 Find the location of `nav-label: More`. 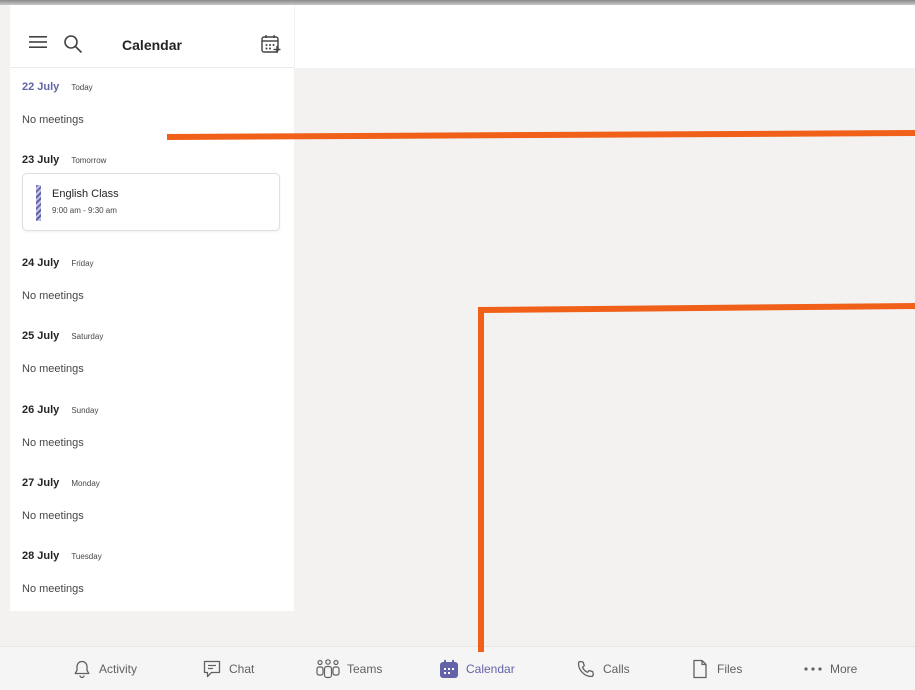

nav-label: More is located at coordinates (844, 669).